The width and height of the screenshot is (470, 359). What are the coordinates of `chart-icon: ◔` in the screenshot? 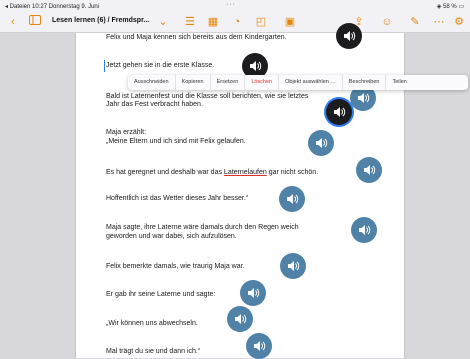 It's located at (237, 22).